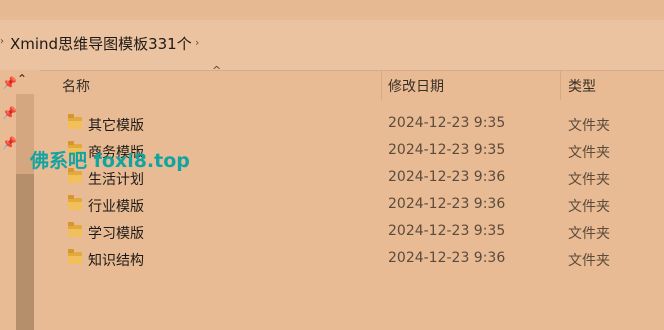  Describe the element at coordinates (332, 8) in the screenshot. I see `window-top-strip` at that location.